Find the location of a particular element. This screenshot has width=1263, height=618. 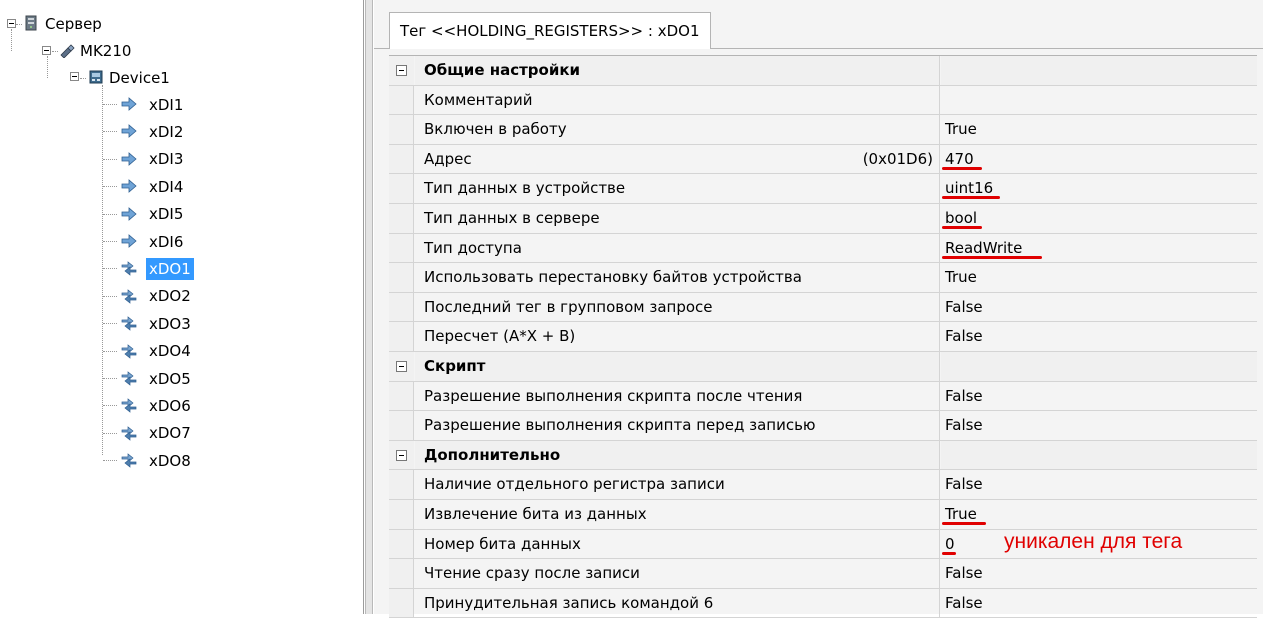

property-row: Последний тег в групповом запросе False is located at coordinates (823, 307).